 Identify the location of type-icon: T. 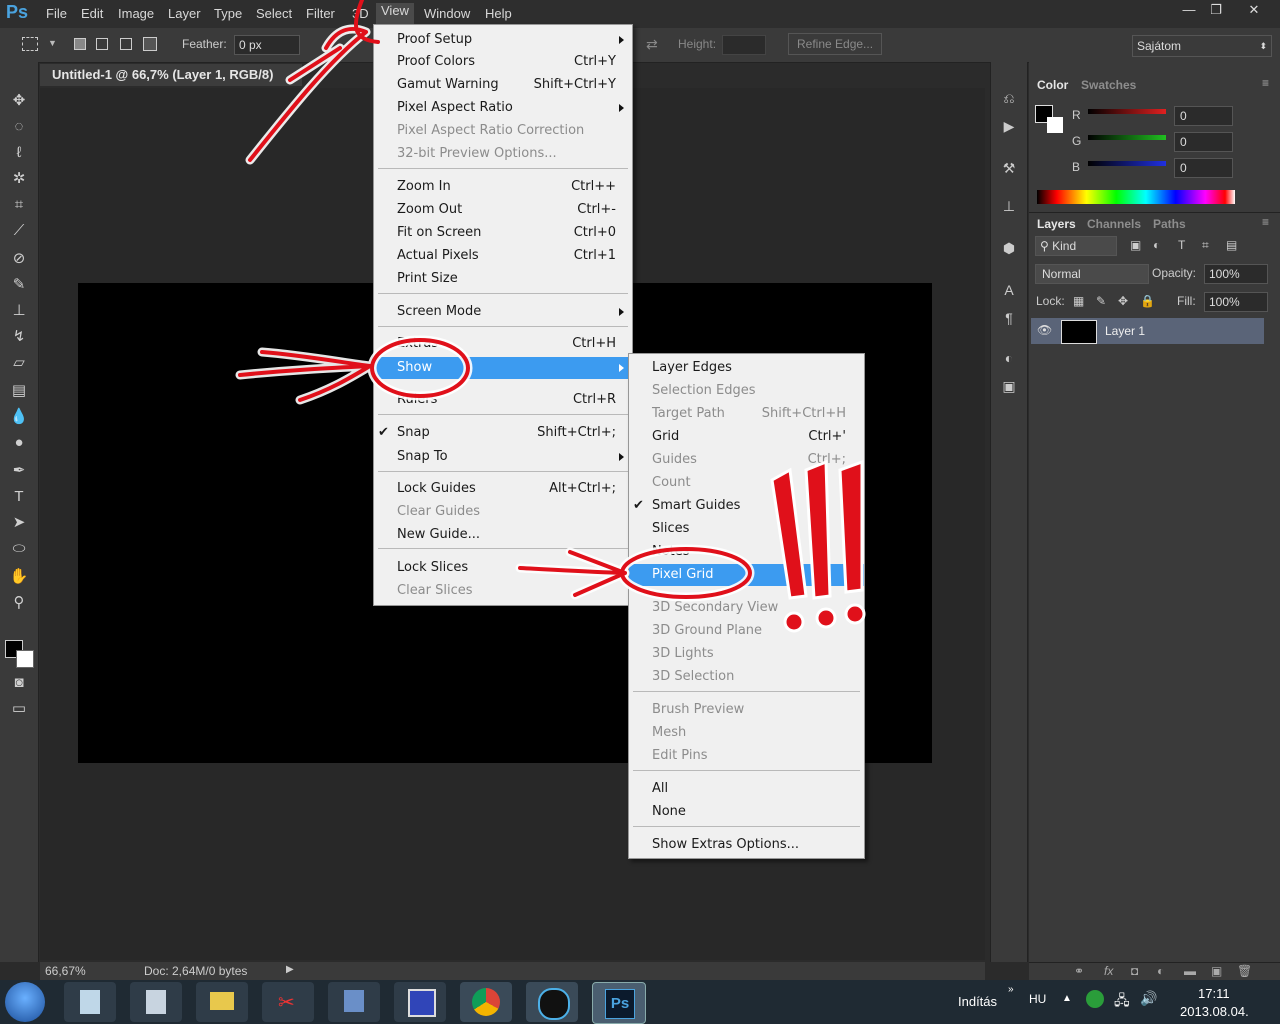
(19, 497).